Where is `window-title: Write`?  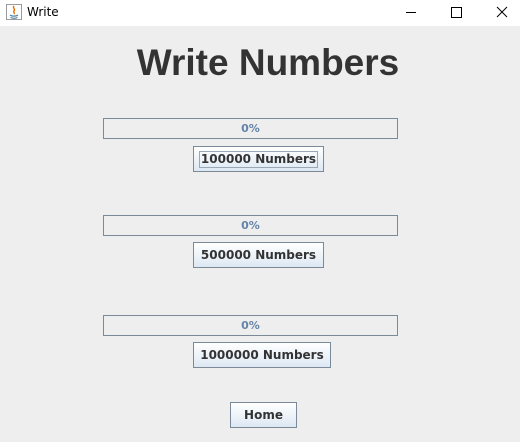
window-title: Write is located at coordinates (43, 12).